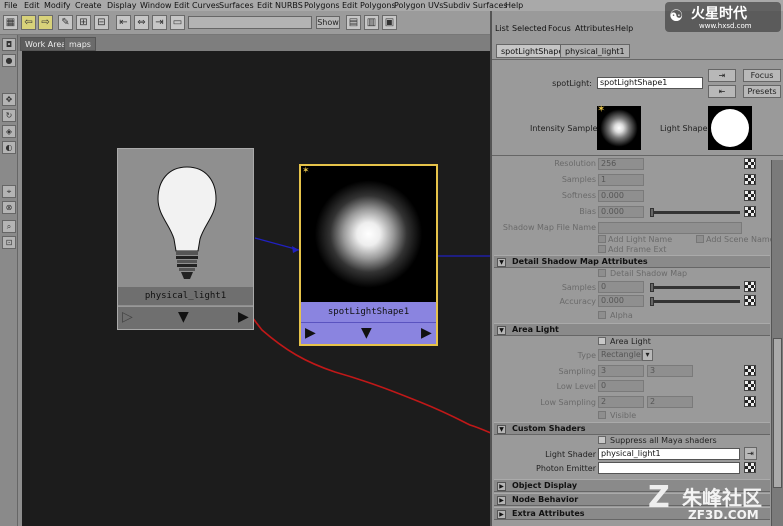  Describe the element at coordinates (570, 454) in the screenshot. I see `light-shader-label: Light Shader` at that location.